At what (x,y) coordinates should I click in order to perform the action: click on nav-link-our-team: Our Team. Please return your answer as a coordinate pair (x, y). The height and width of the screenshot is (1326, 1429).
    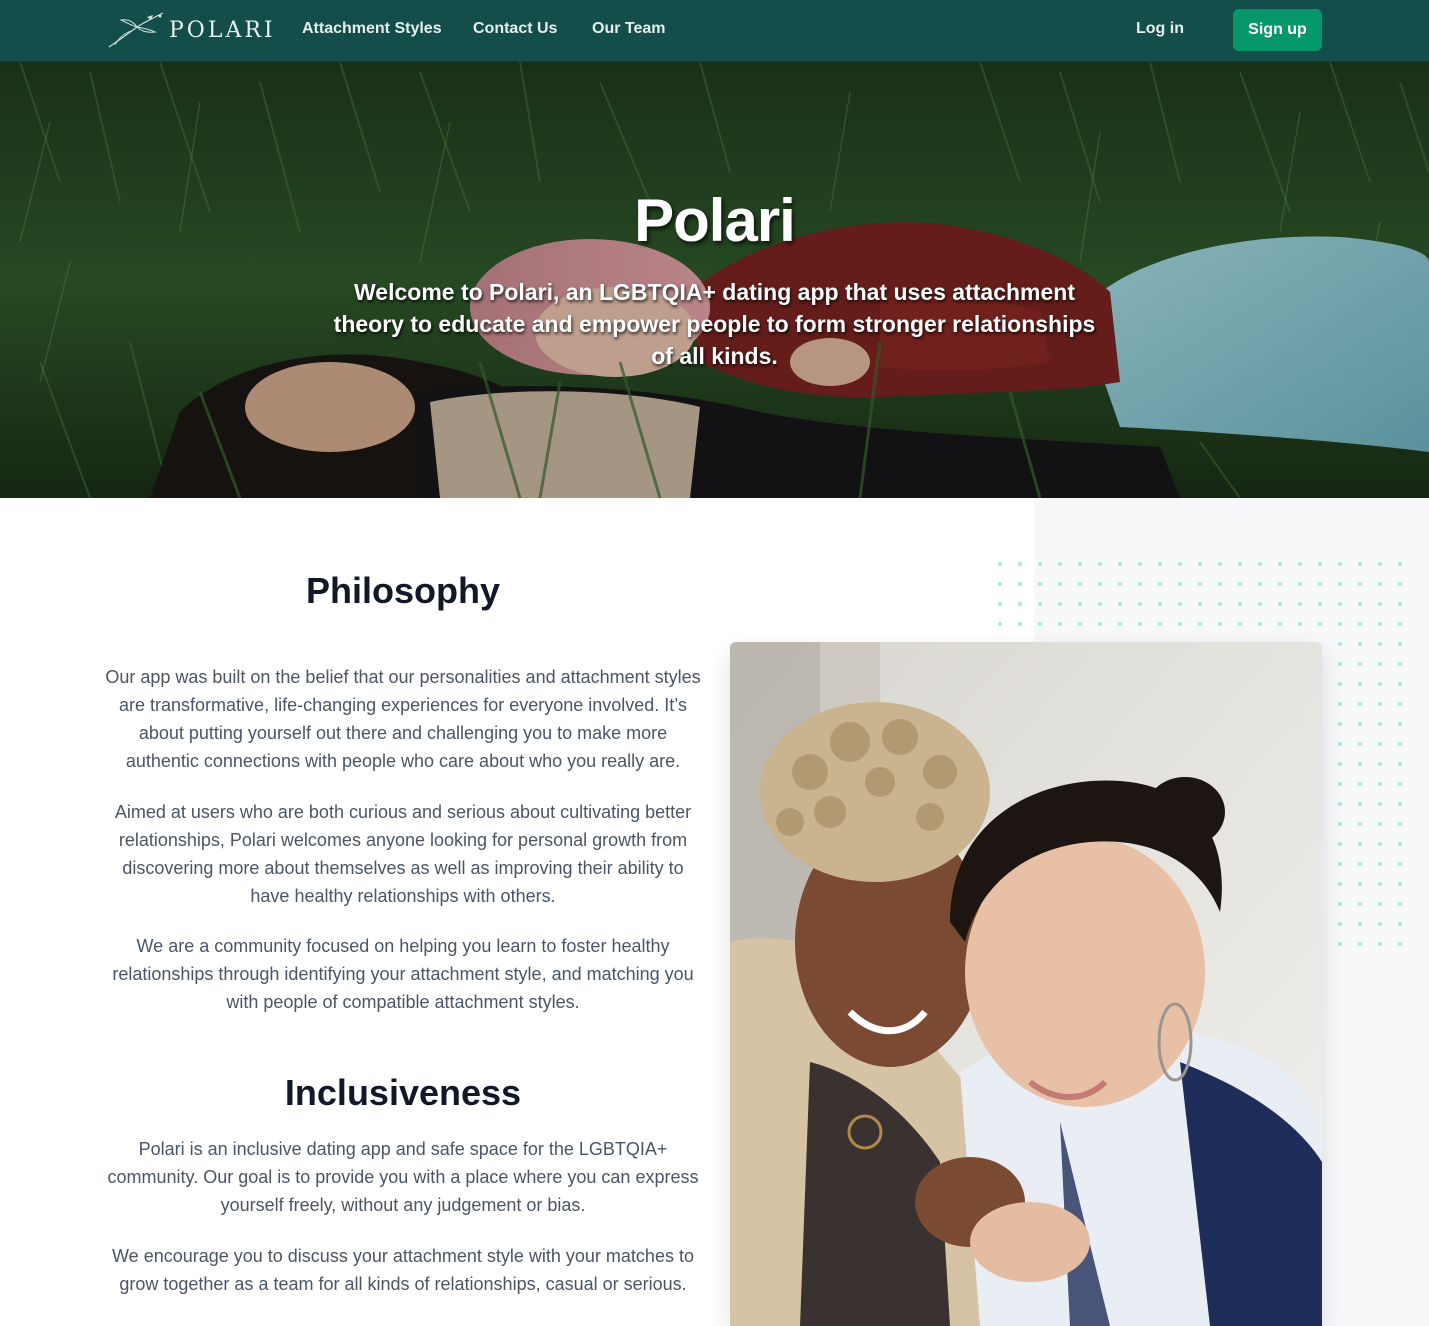
    Looking at the image, I should click on (629, 29).